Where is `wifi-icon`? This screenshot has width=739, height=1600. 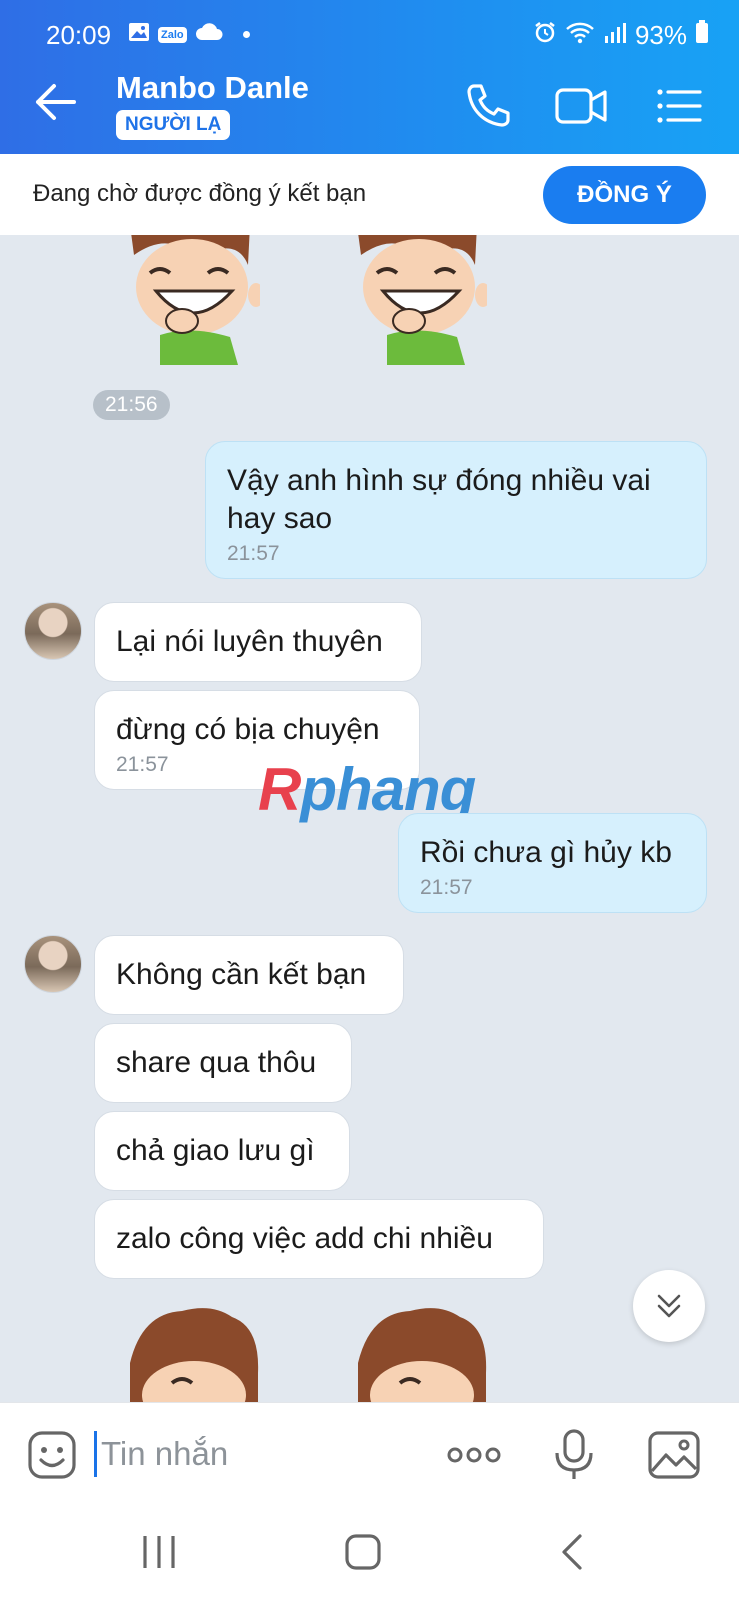
wifi-icon is located at coordinates (580, 35).